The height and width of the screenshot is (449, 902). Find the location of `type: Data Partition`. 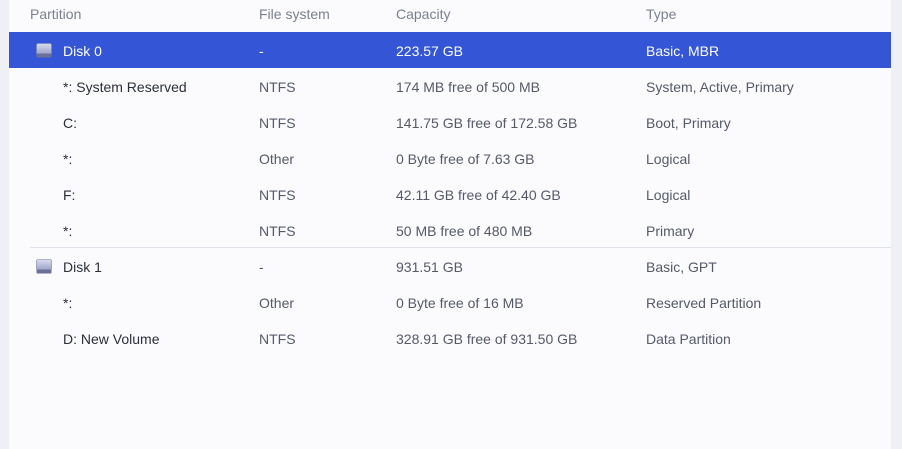

type: Data Partition is located at coordinates (688, 339).